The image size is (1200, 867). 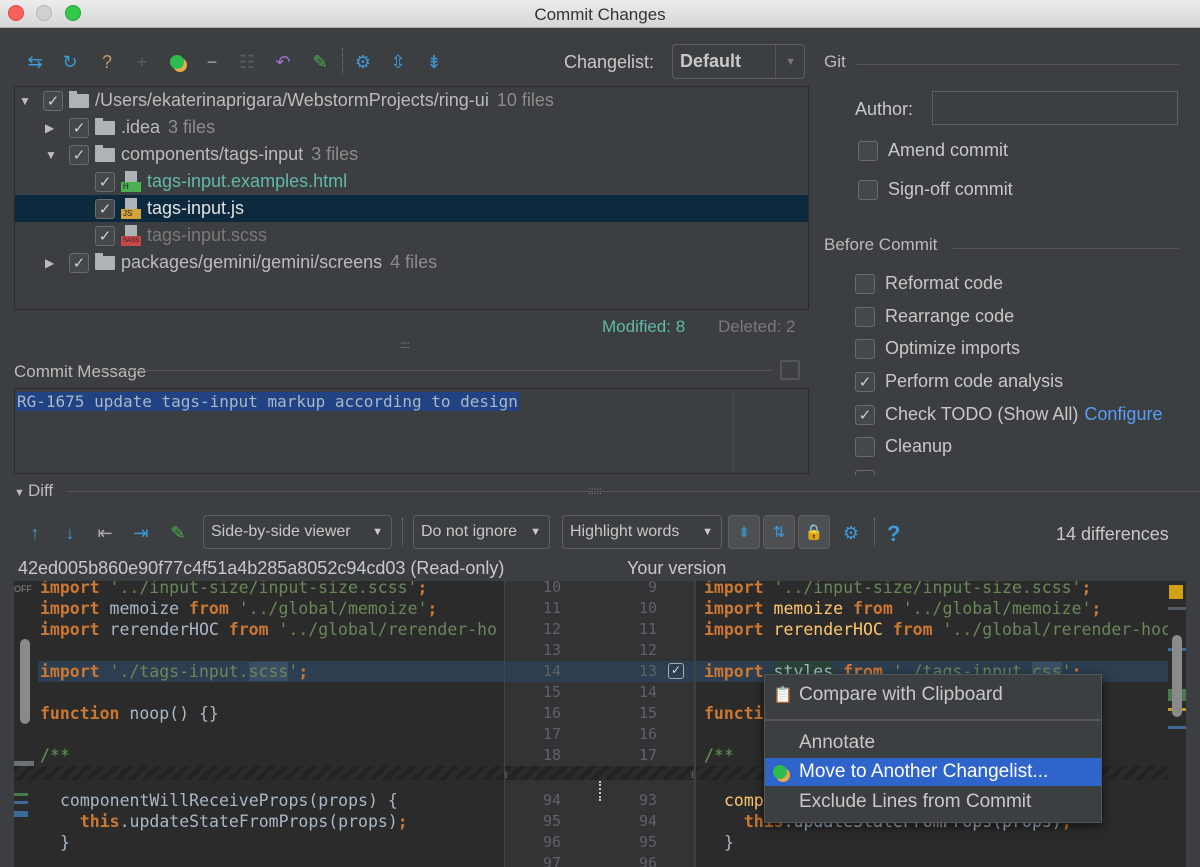 What do you see at coordinates (481, 532) in the screenshot?
I see `ignore-whitespace-dropdown: Do not ignore ▼` at bounding box center [481, 532].